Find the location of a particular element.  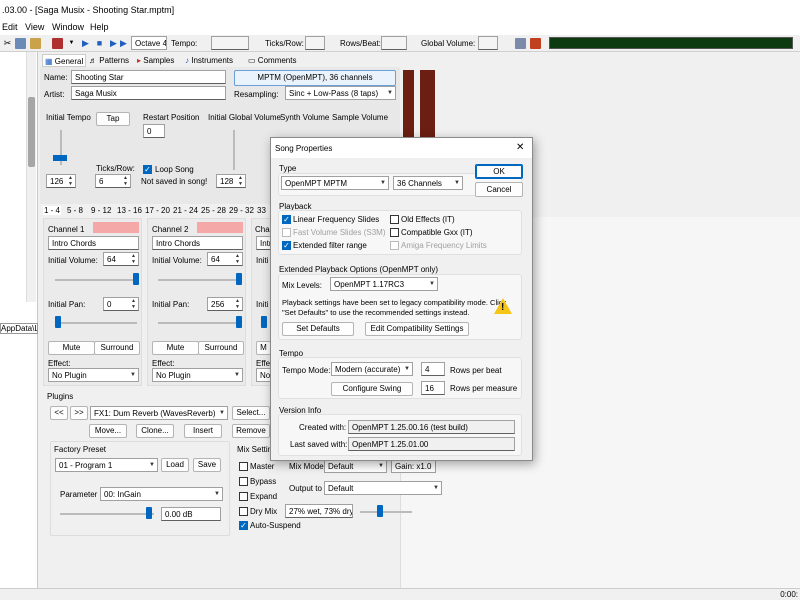

plugin-insert-button: Insert is located at coordinates (203, 431).